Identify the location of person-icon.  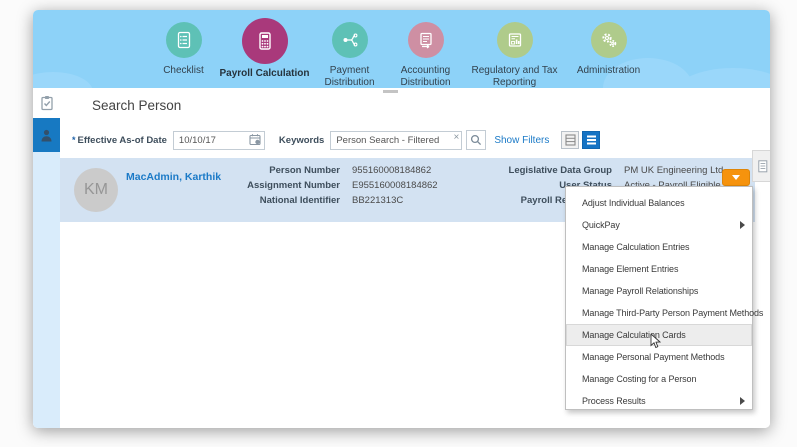
(46, 135).